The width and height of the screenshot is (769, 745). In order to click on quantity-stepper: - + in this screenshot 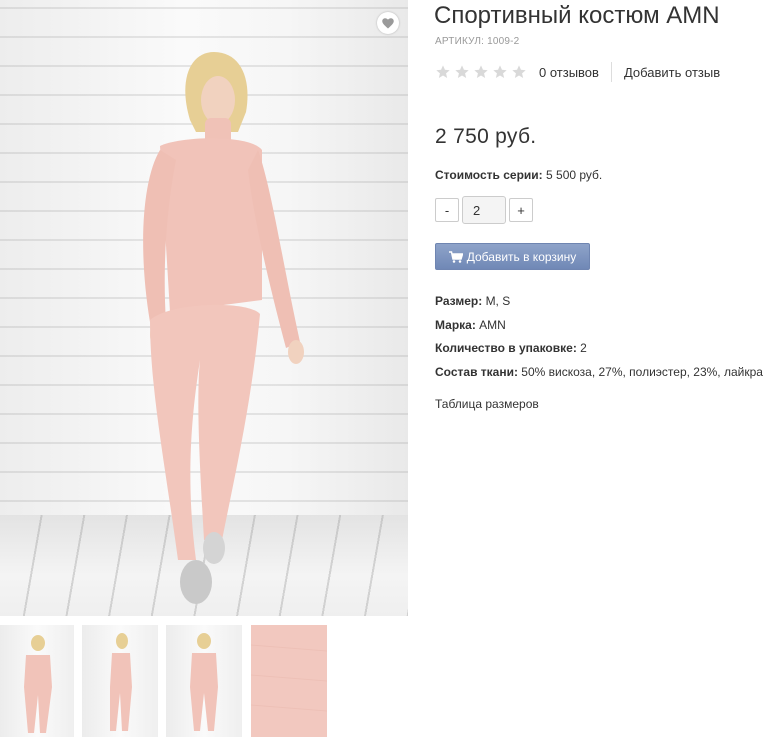, I will do `click(484, 210)`.